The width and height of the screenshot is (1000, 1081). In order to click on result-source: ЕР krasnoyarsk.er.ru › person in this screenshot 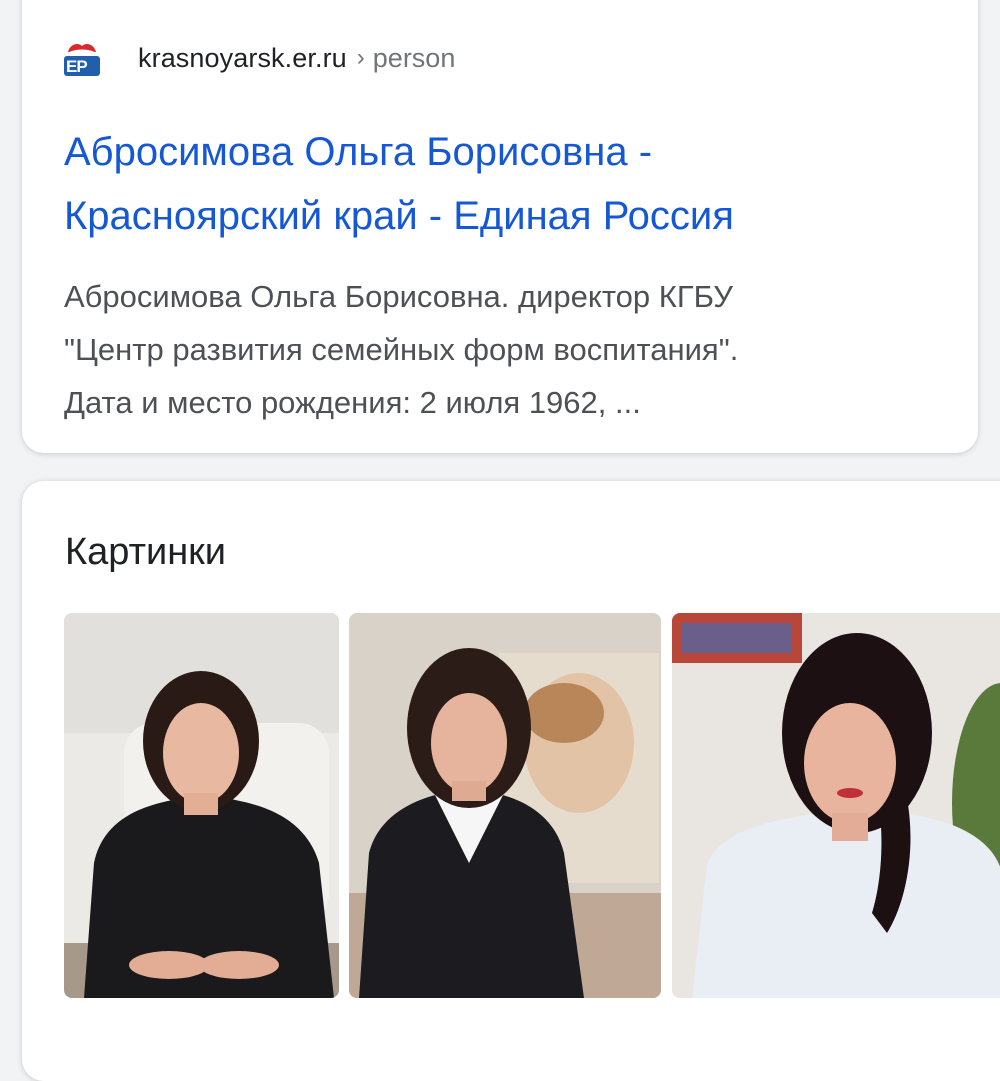, I will do `click(258, 58)`.